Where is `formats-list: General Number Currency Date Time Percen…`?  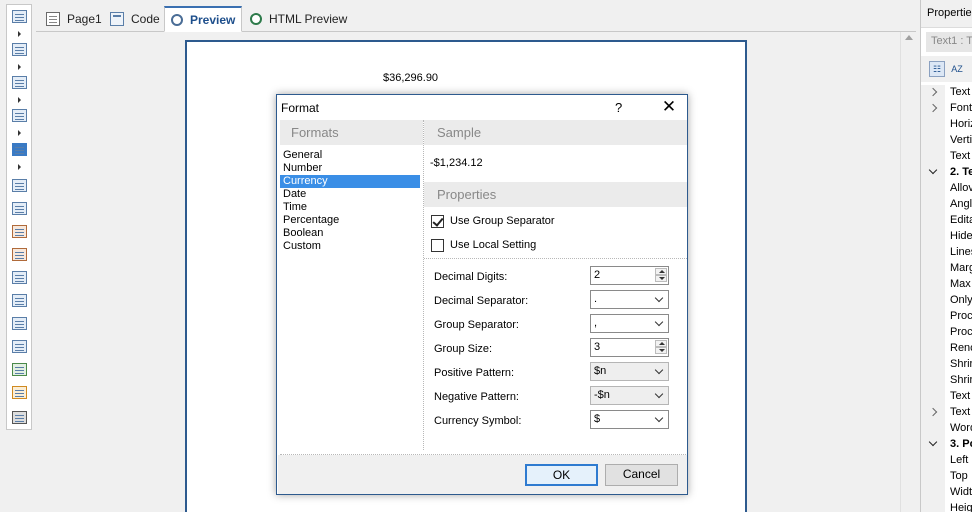
formats-list: General Number Currency Date Time Percen… is located at coordinates (351, 299).